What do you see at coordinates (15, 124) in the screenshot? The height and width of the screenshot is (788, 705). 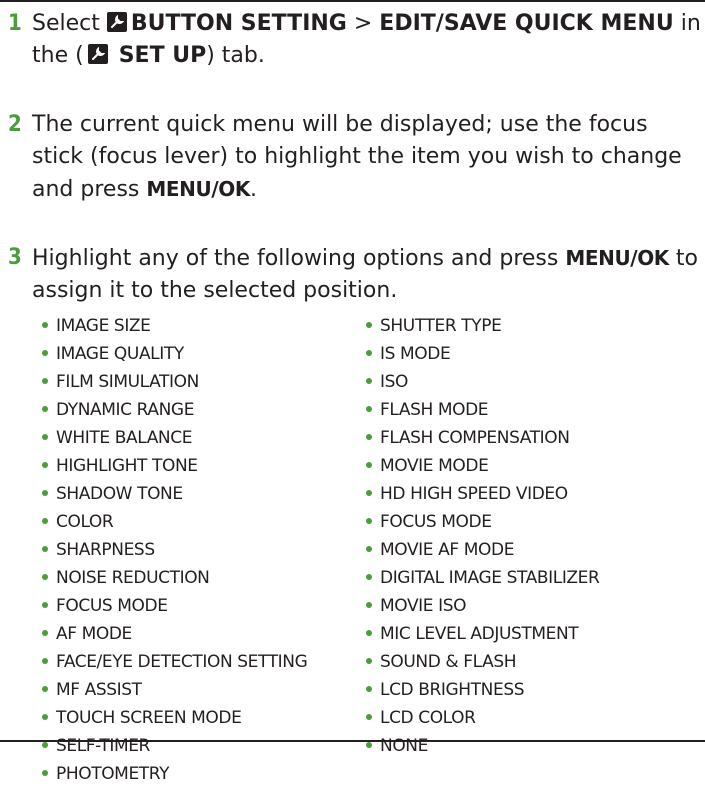 I see `step-number: 2` at bounding box center [15, 124].